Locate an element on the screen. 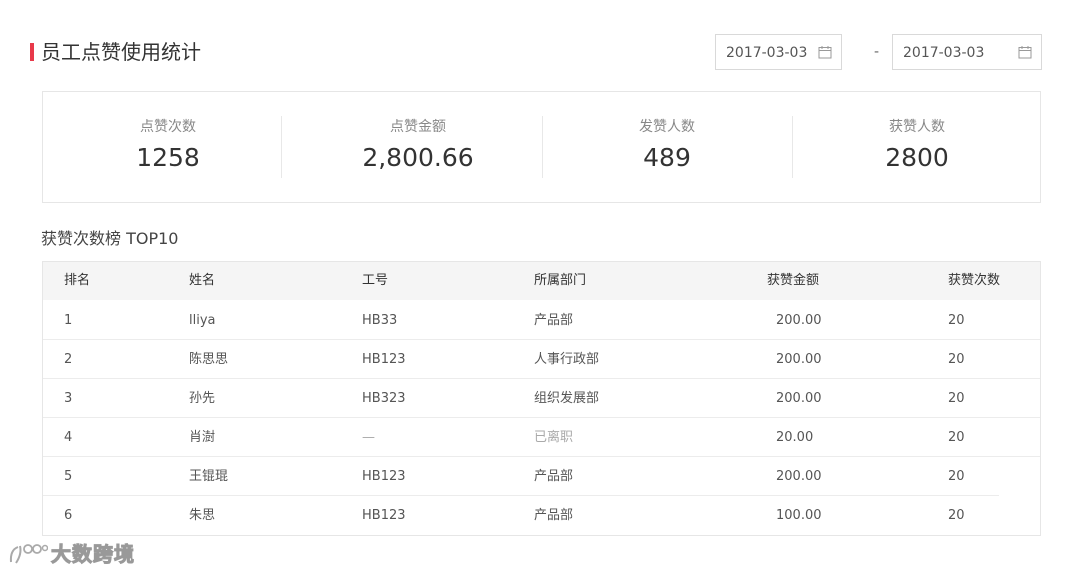 This screenshot has width=1080, height=574. table-row: 3 孙先 HB323 组织发展部 200.00 20 is located at coordinates (541, 398).